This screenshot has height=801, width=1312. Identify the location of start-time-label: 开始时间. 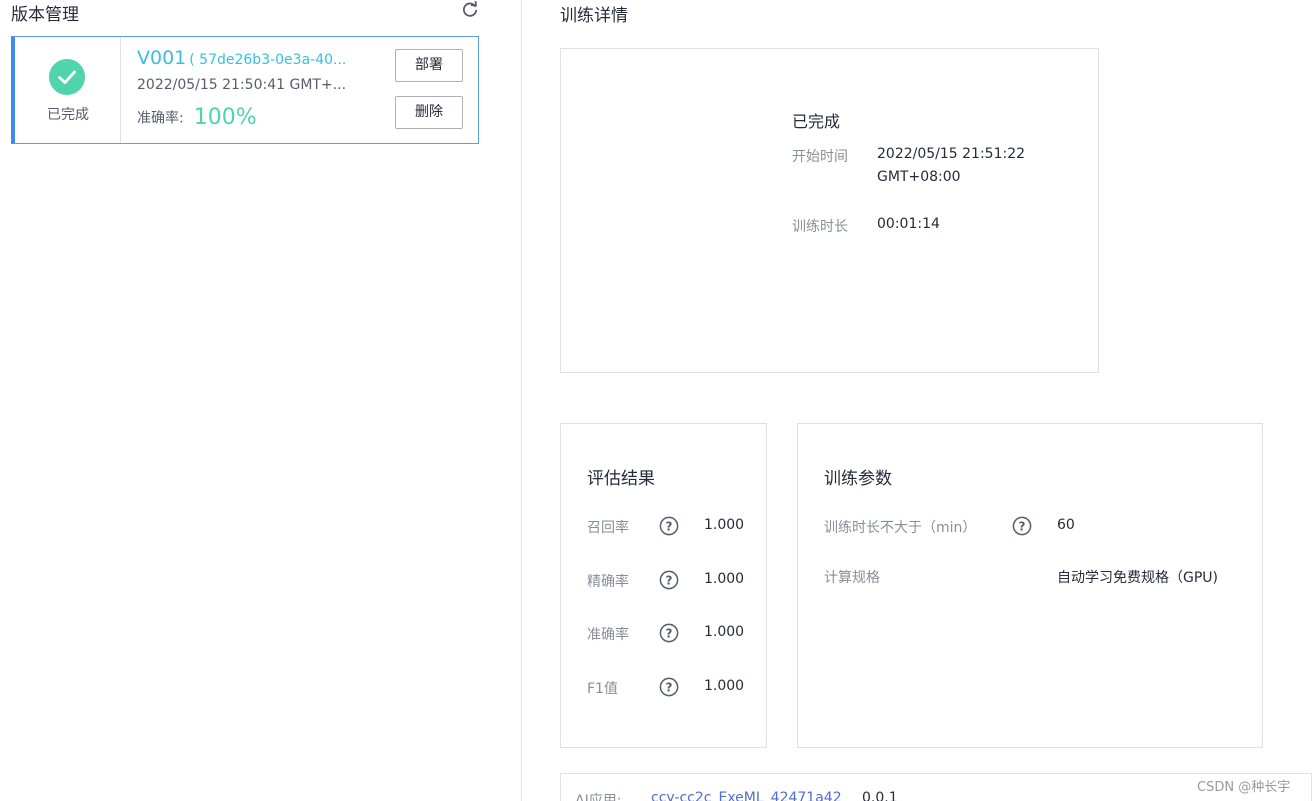
(820, 157).